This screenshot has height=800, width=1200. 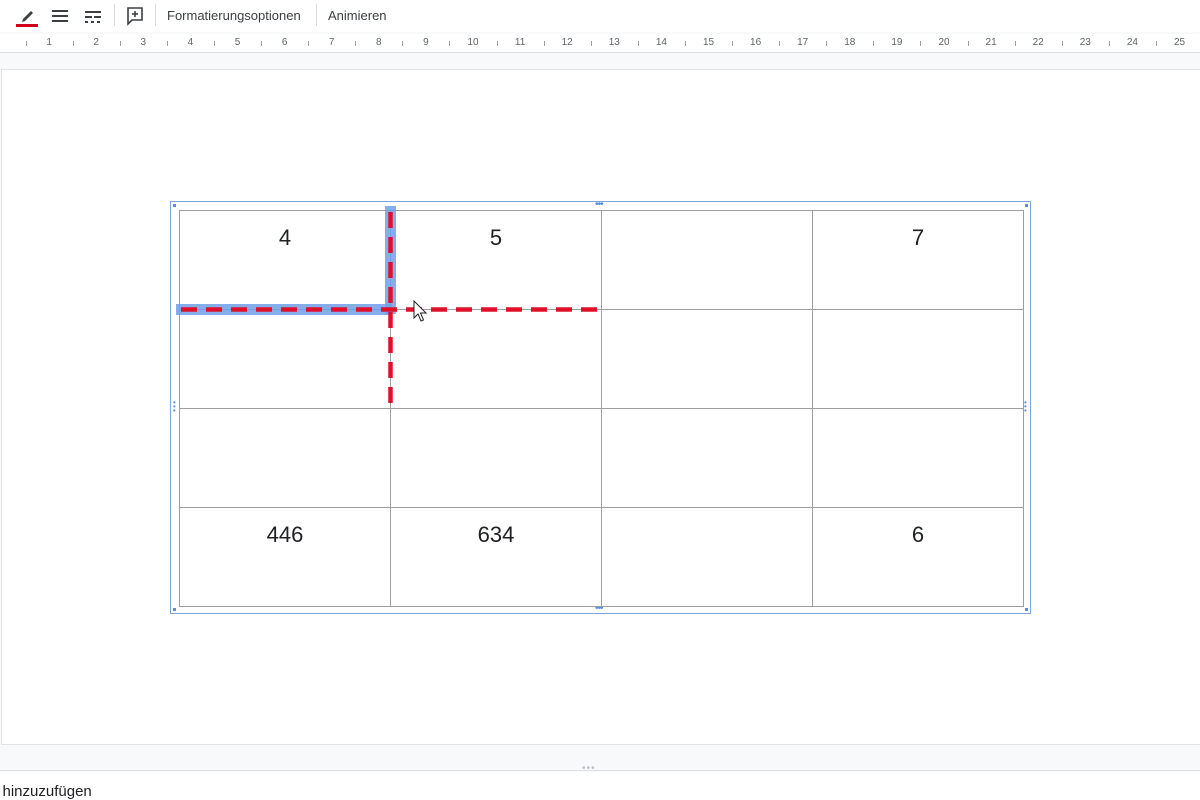 I want to click on border-weight-button, so click(x=60, y=16).